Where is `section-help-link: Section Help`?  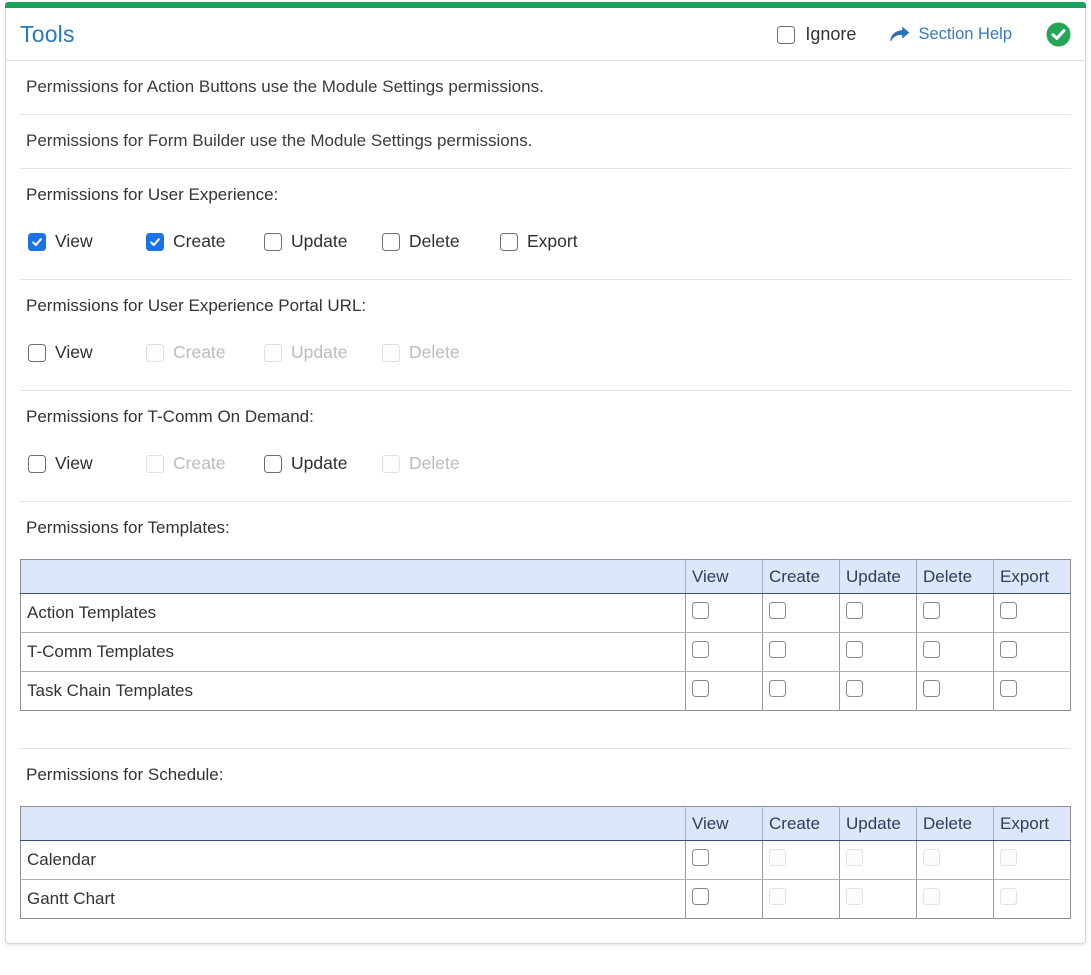
section-help-link: Section Help is located at coordinates (951, 34).